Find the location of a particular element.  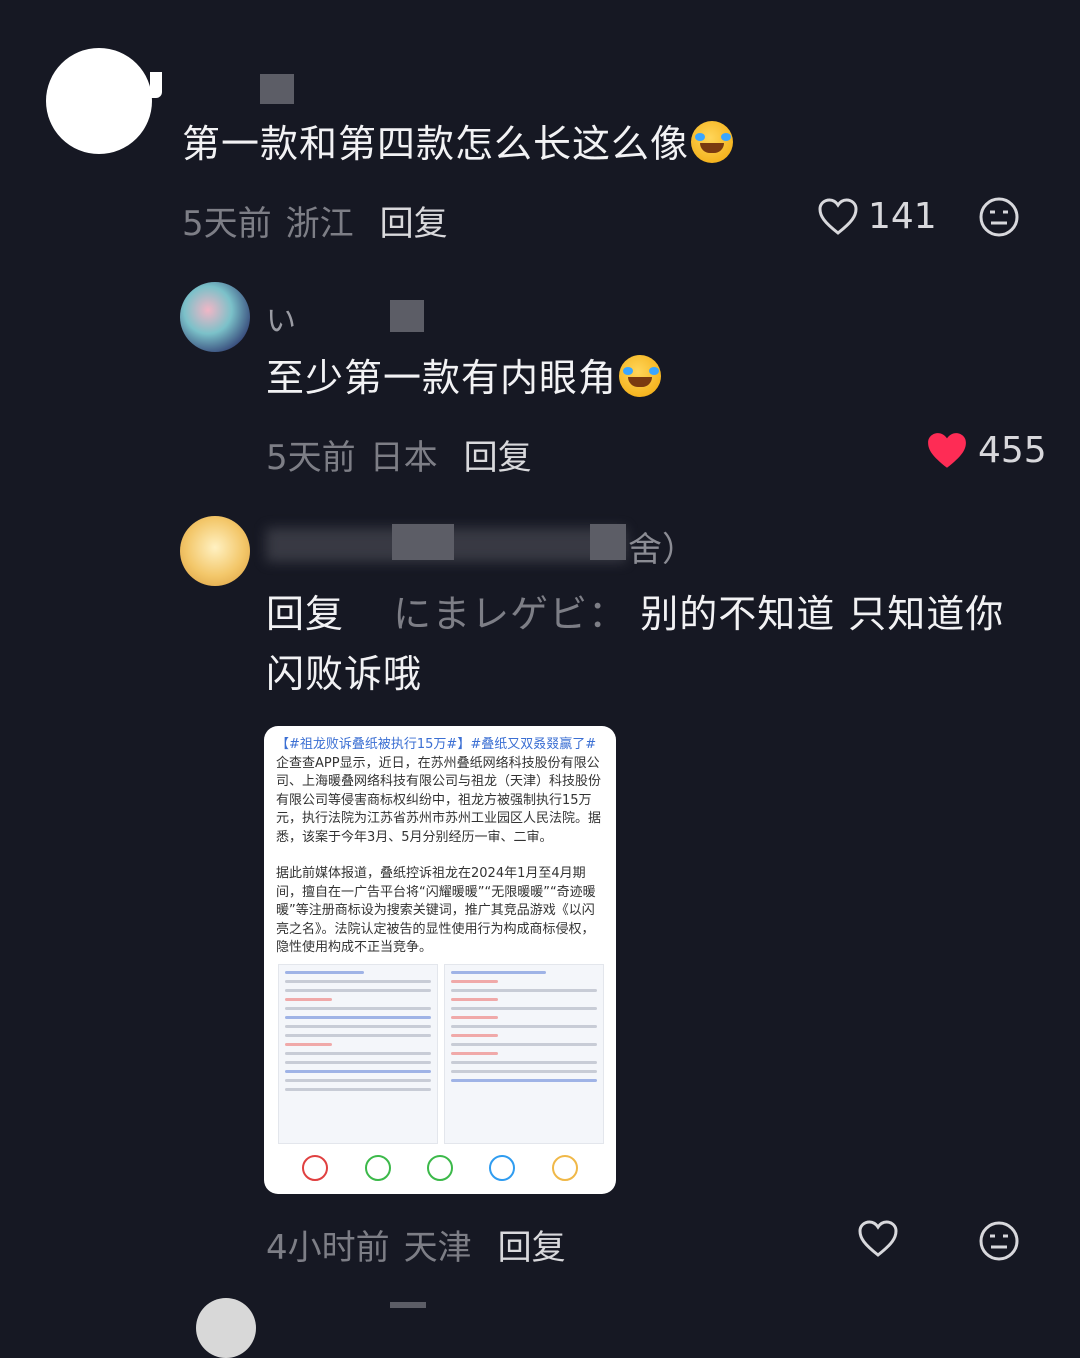

next-comment-username-redacted is located at coordinates (408, 1305).